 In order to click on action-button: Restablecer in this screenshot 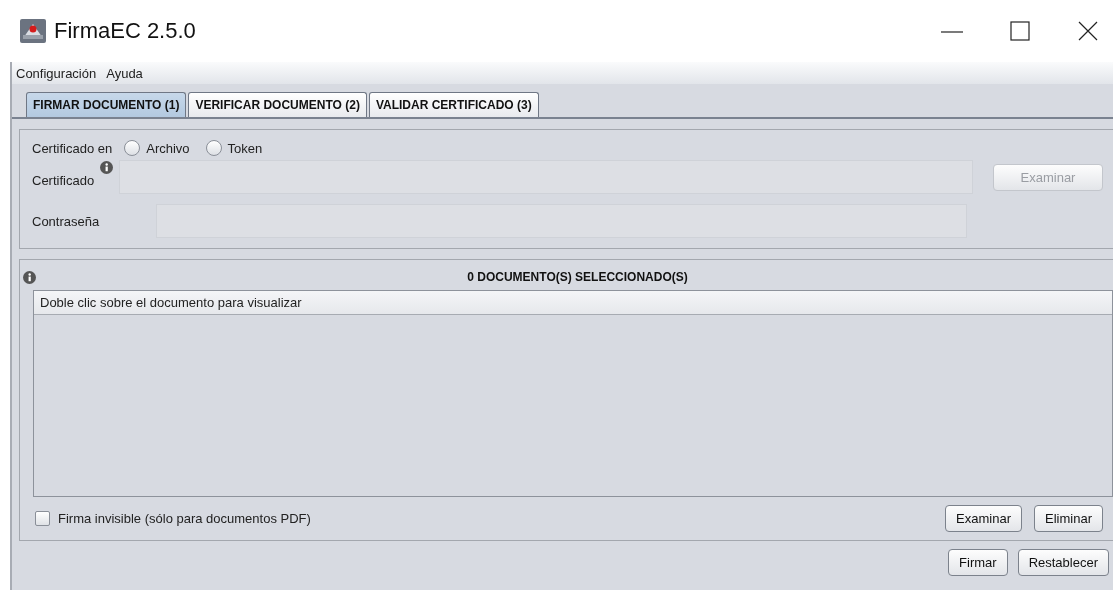, I will do `click(1063, 562)`.